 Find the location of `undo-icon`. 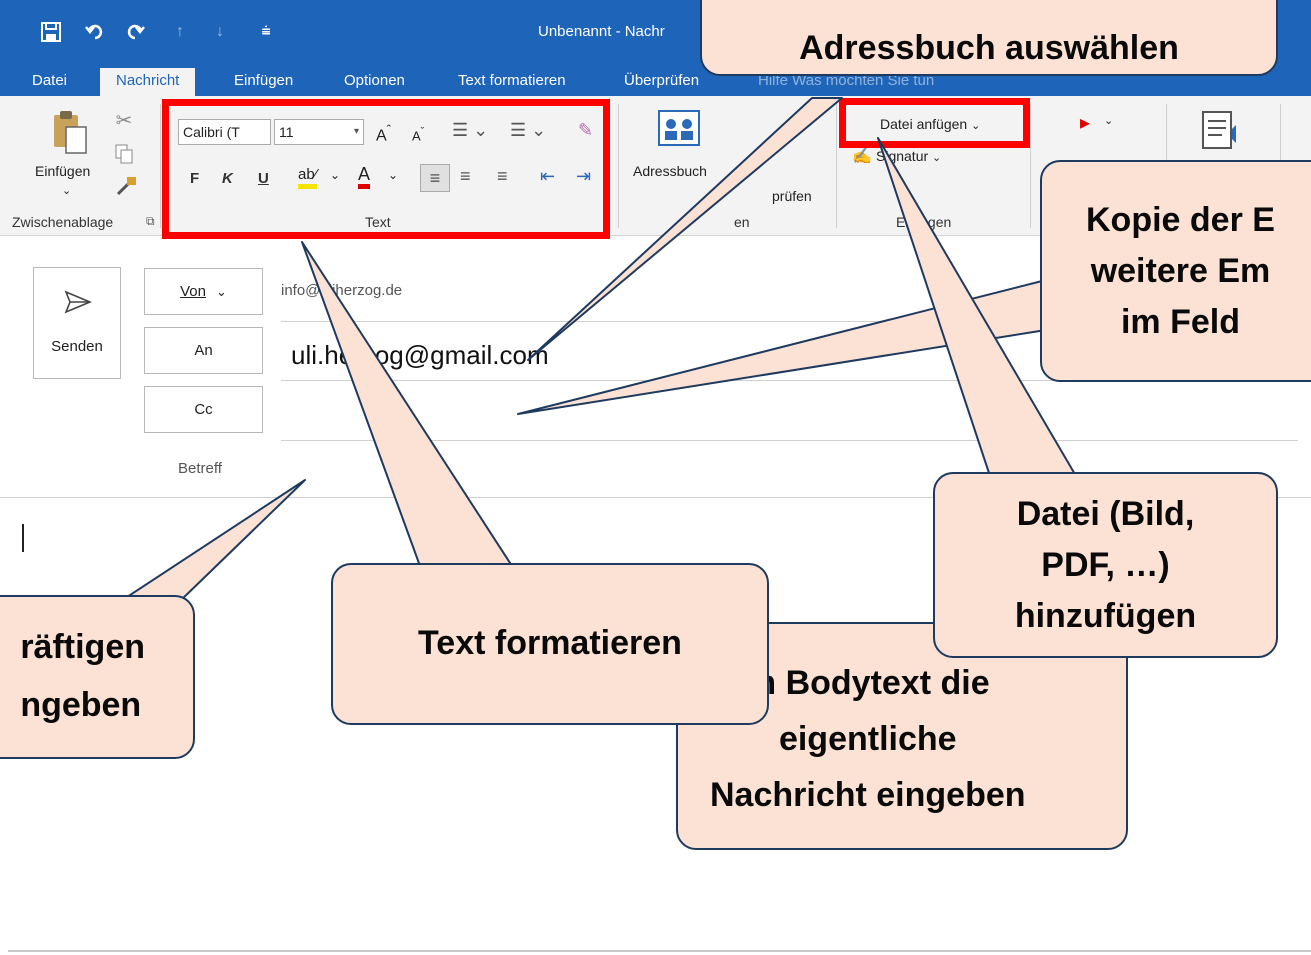

undo-icon is located at coordinates (95, 32).